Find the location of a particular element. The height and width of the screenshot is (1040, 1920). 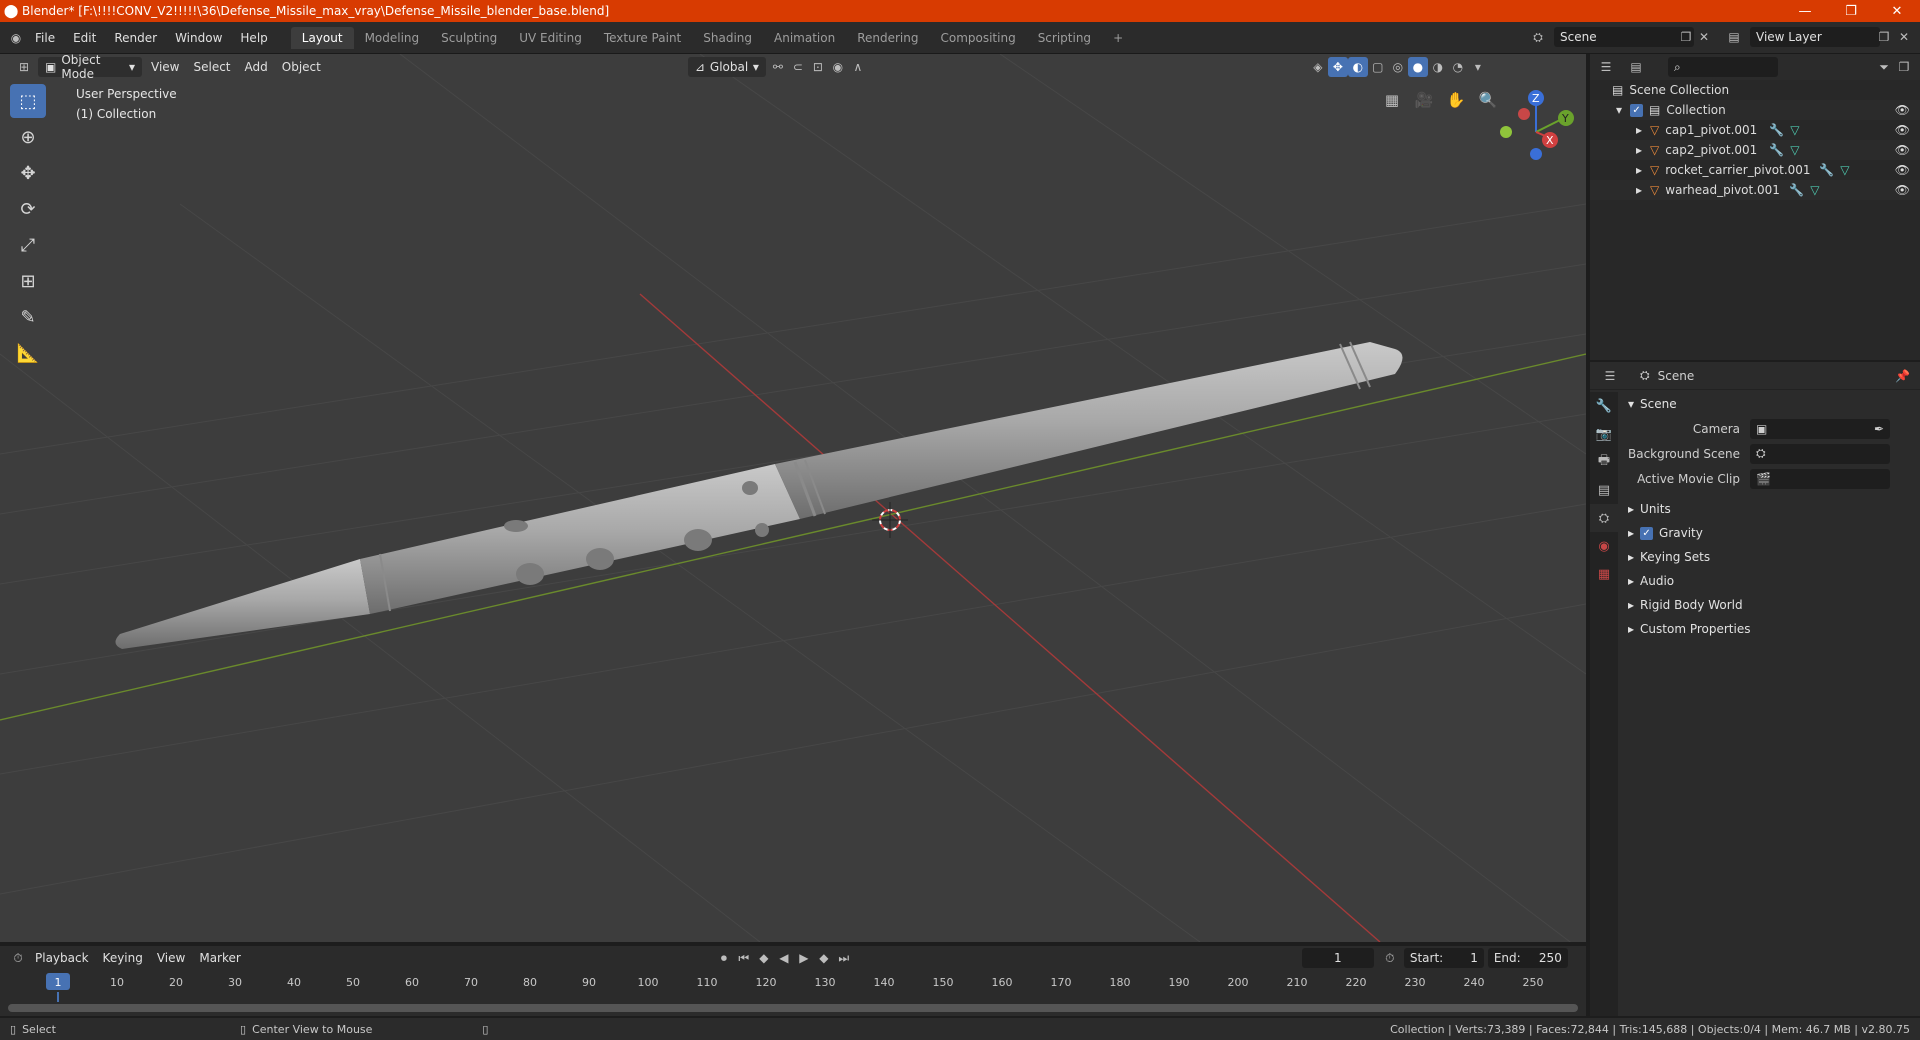

expand-arrow-icon: ▾ is located at coordinates (1619, 110).